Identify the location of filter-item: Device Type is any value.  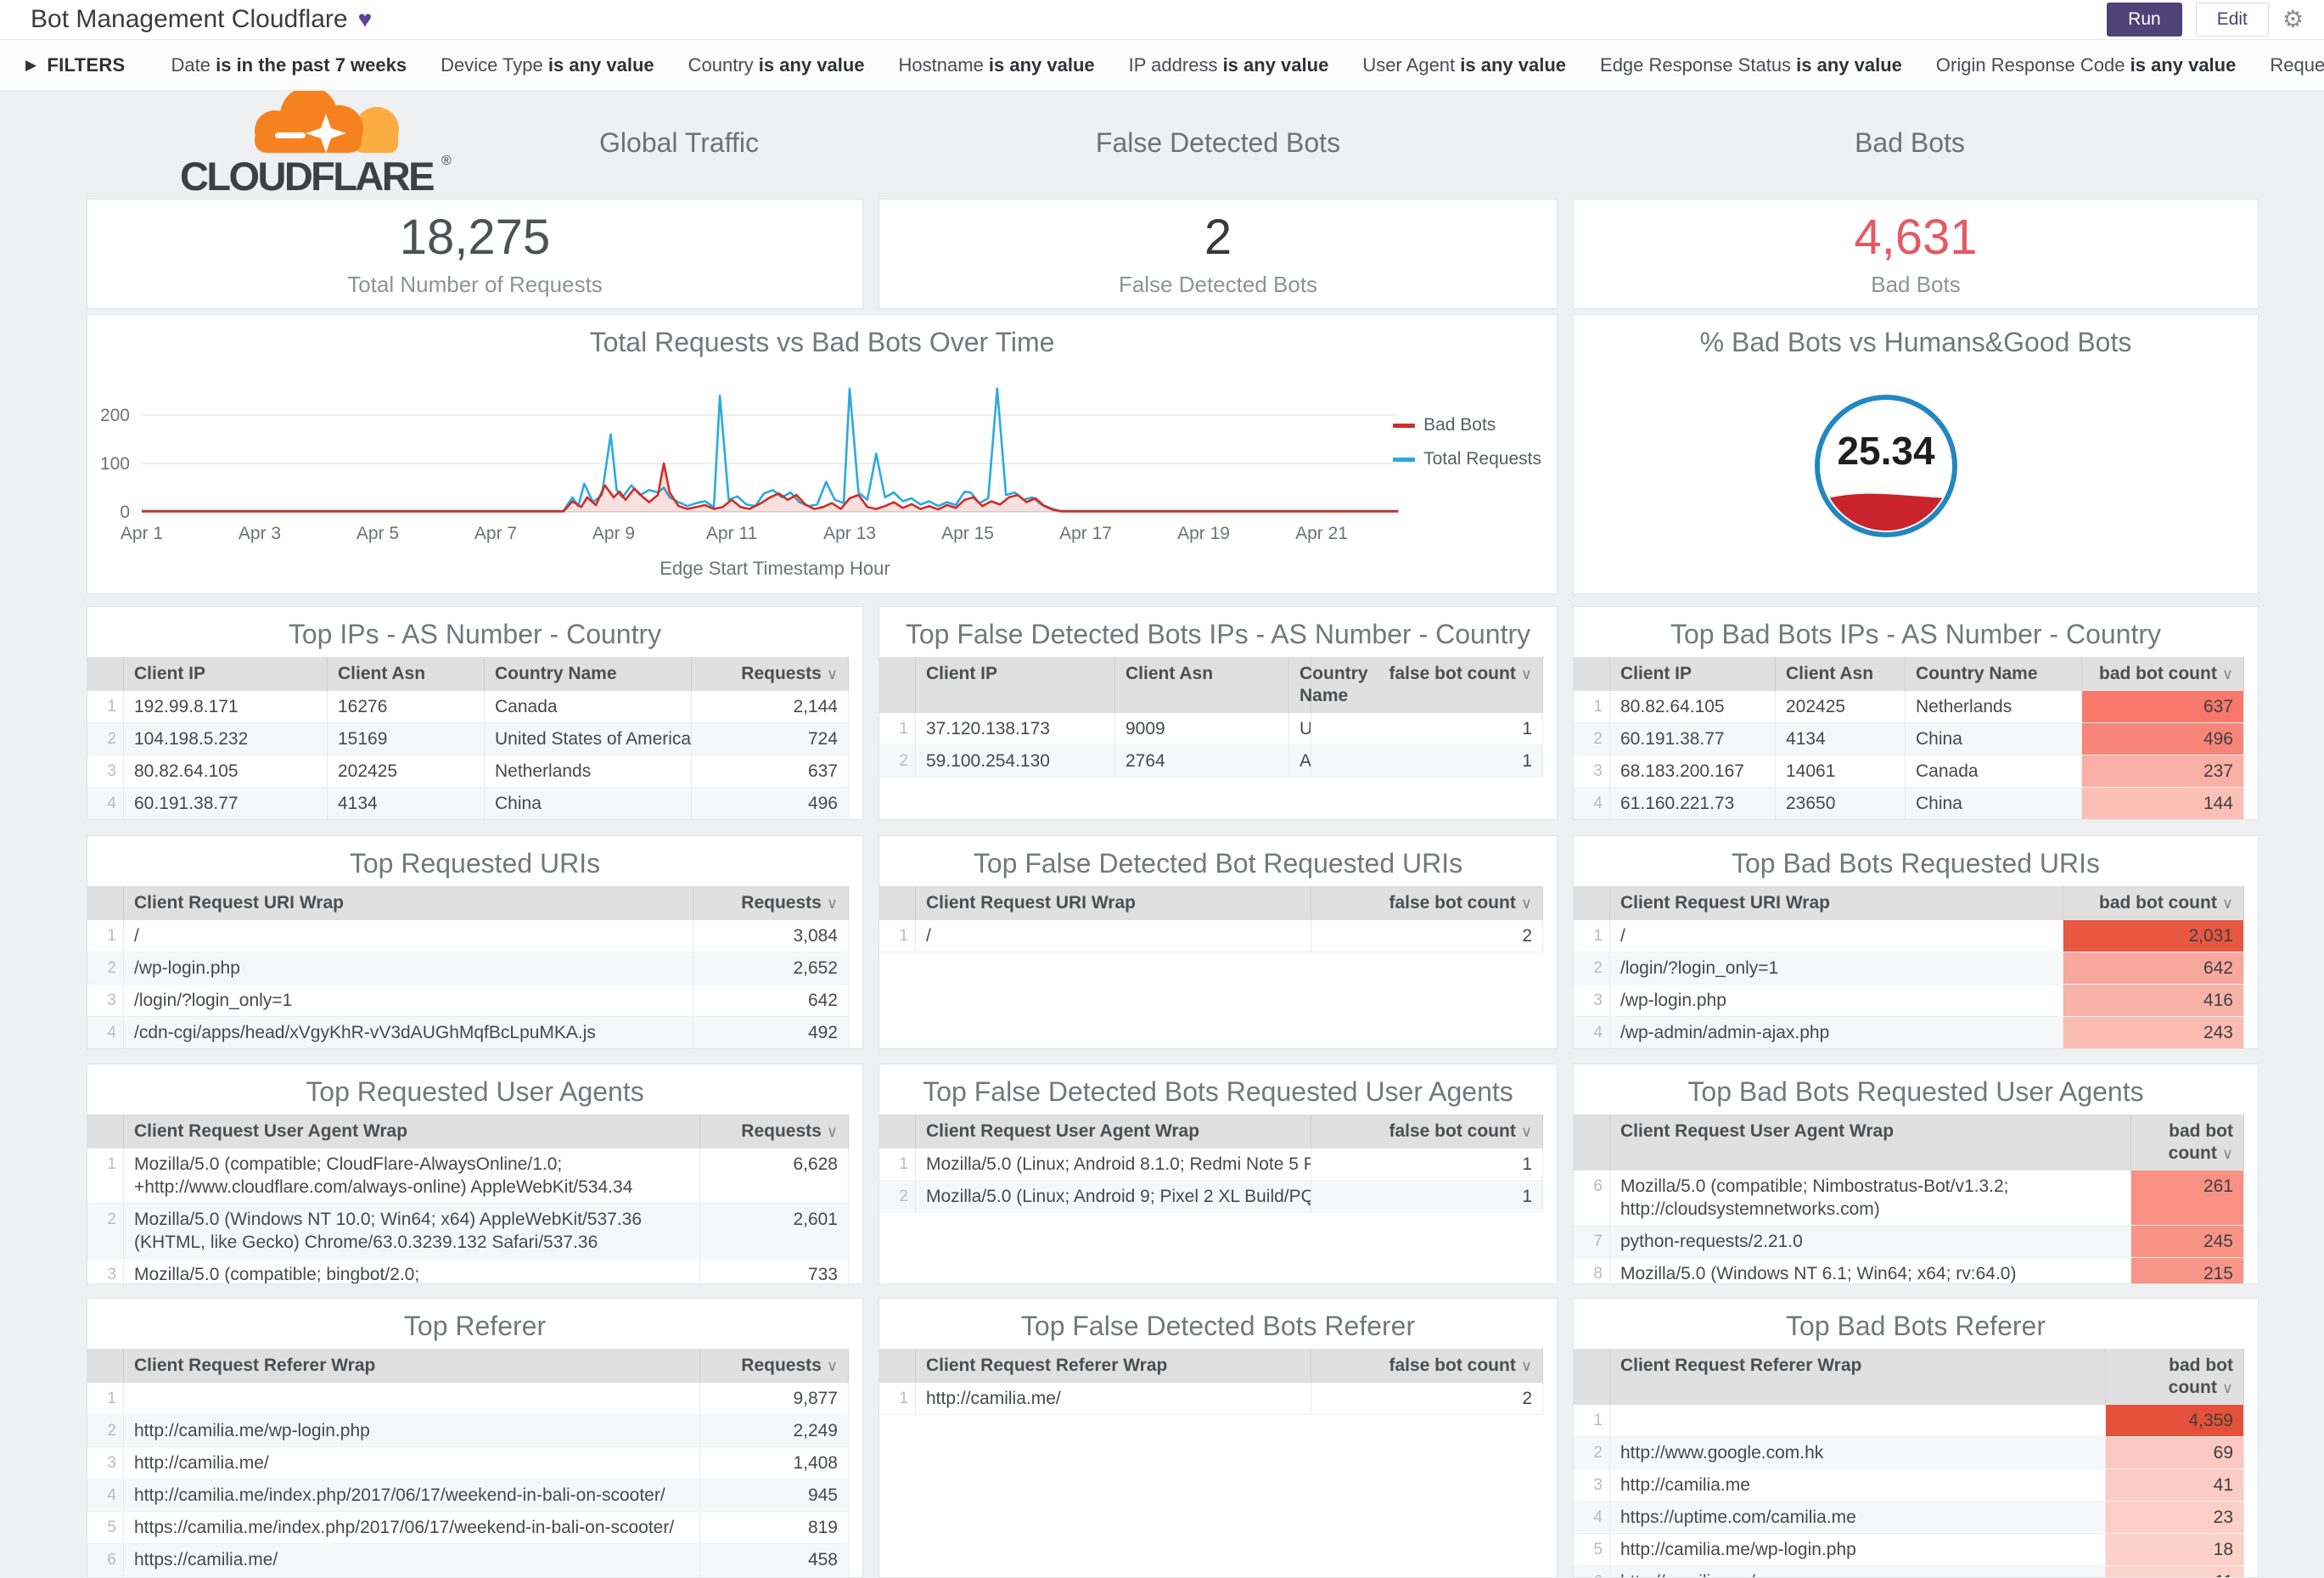
(547, 65).